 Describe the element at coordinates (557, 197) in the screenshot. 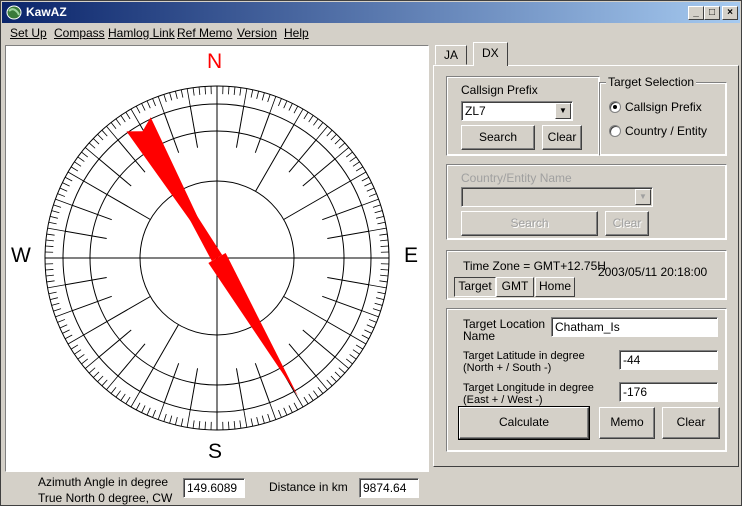

I see `country-entity-select: ▼` at that location.